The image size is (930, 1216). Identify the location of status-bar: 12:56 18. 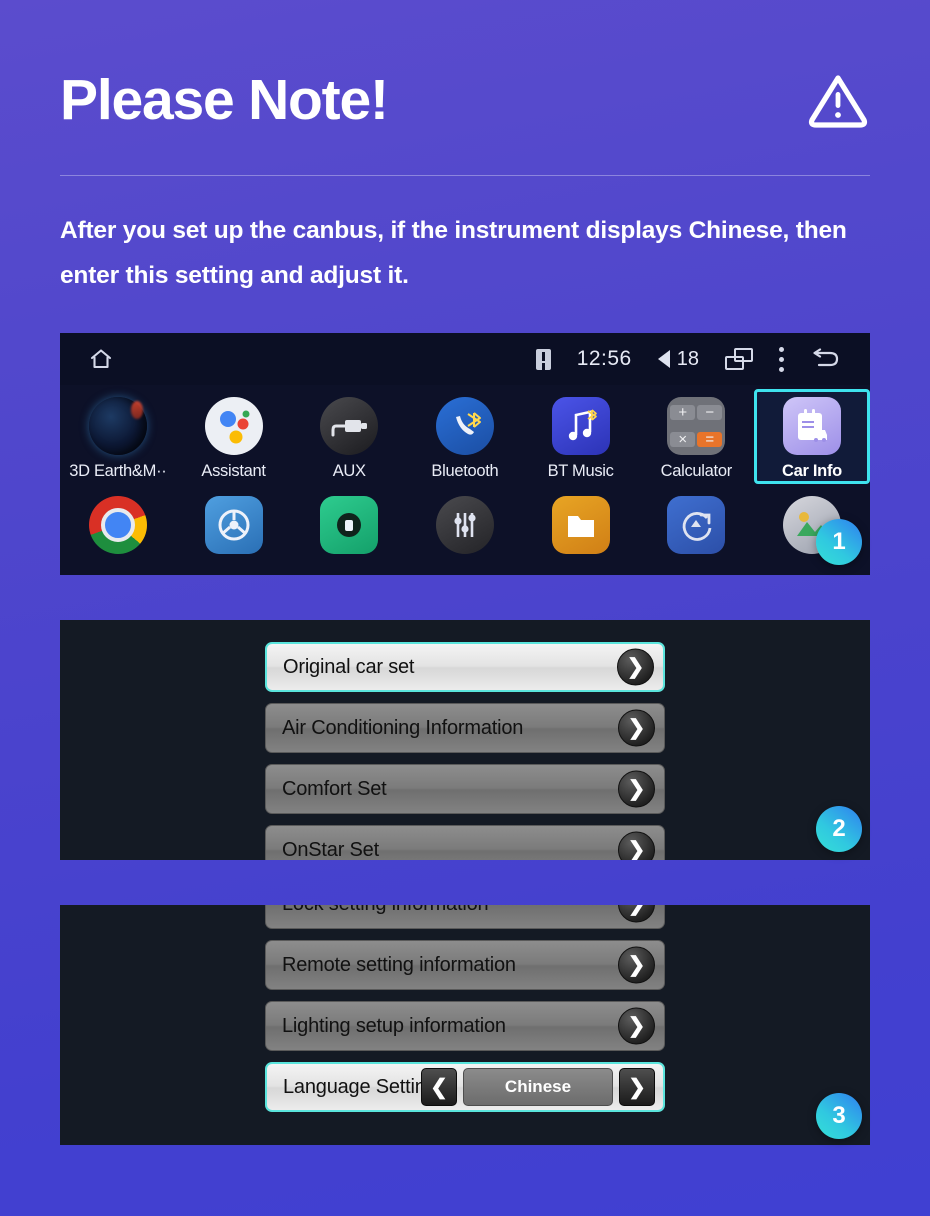
(465, 359).